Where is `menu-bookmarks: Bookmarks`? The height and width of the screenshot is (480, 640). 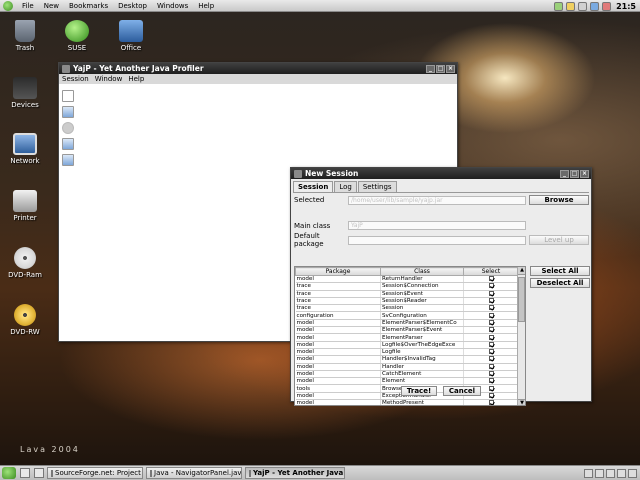
menu-bookmarks: Bookmarks is located at coordinates (88, 6).